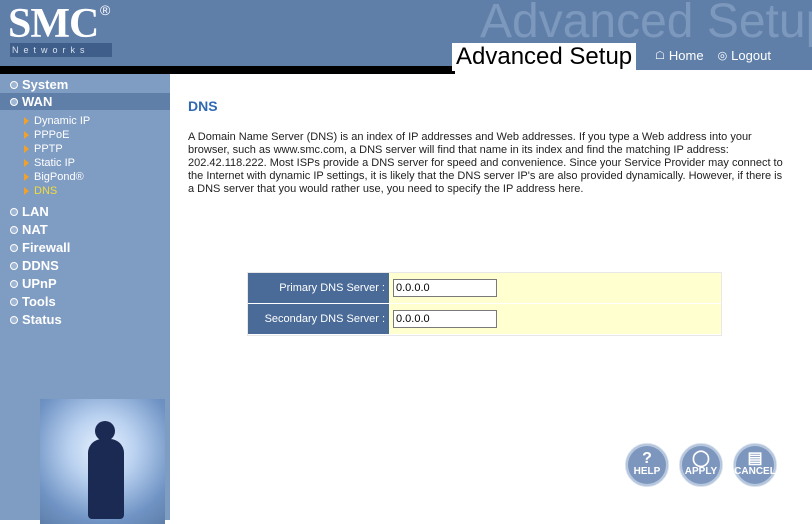 Image resolution: width=812 pixels, height=524 pixels. What do you see at coordinates (46, 247) in the screenshot?
I see `sidebar-item-label: Firewall` at bounding box center [46, 247].